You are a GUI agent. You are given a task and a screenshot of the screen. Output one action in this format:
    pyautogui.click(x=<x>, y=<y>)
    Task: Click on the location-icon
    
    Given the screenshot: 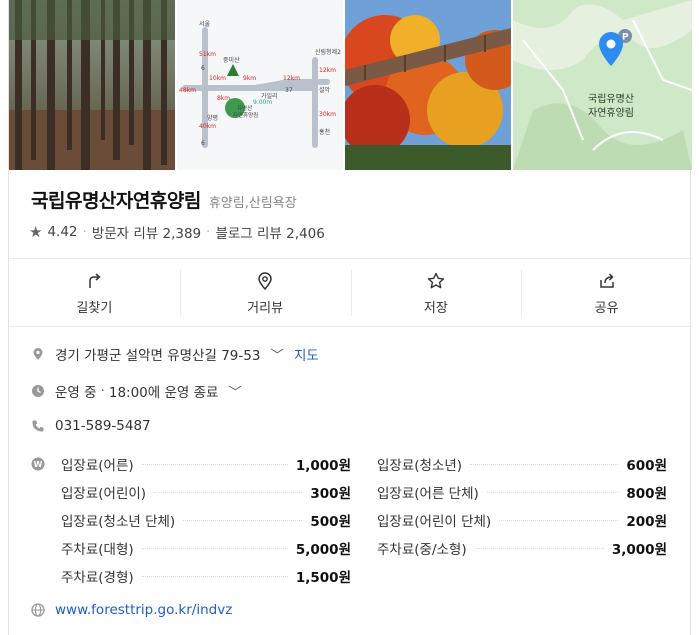 What is the action you would take?
    pyautogui.click(x=38, y=354)
    